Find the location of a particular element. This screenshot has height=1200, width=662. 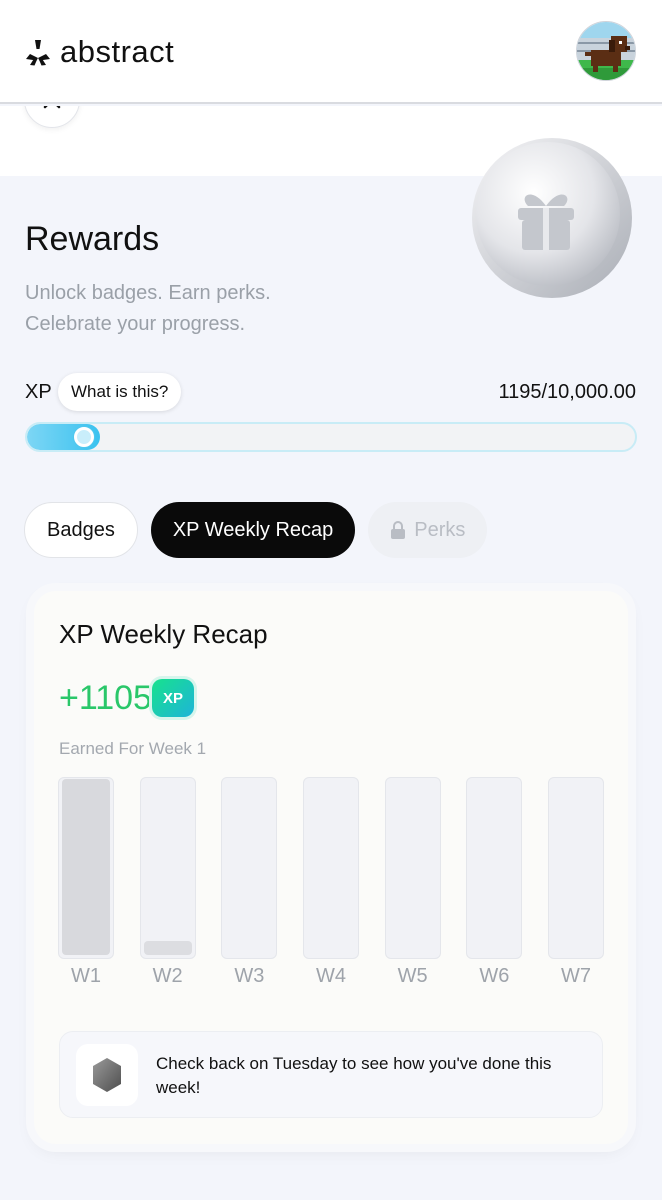

week-bar-w6 is located at coordinates (494, 868).